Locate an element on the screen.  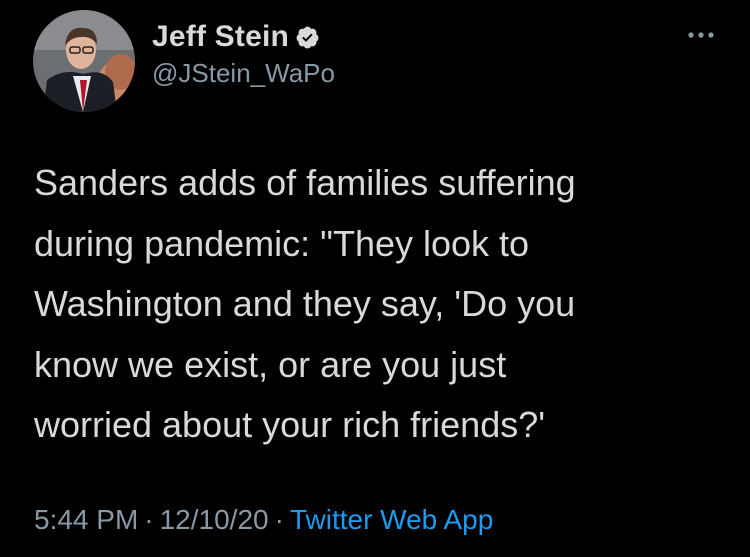
author-display-name: Jeff Stein is located at coordinates (220, 37).